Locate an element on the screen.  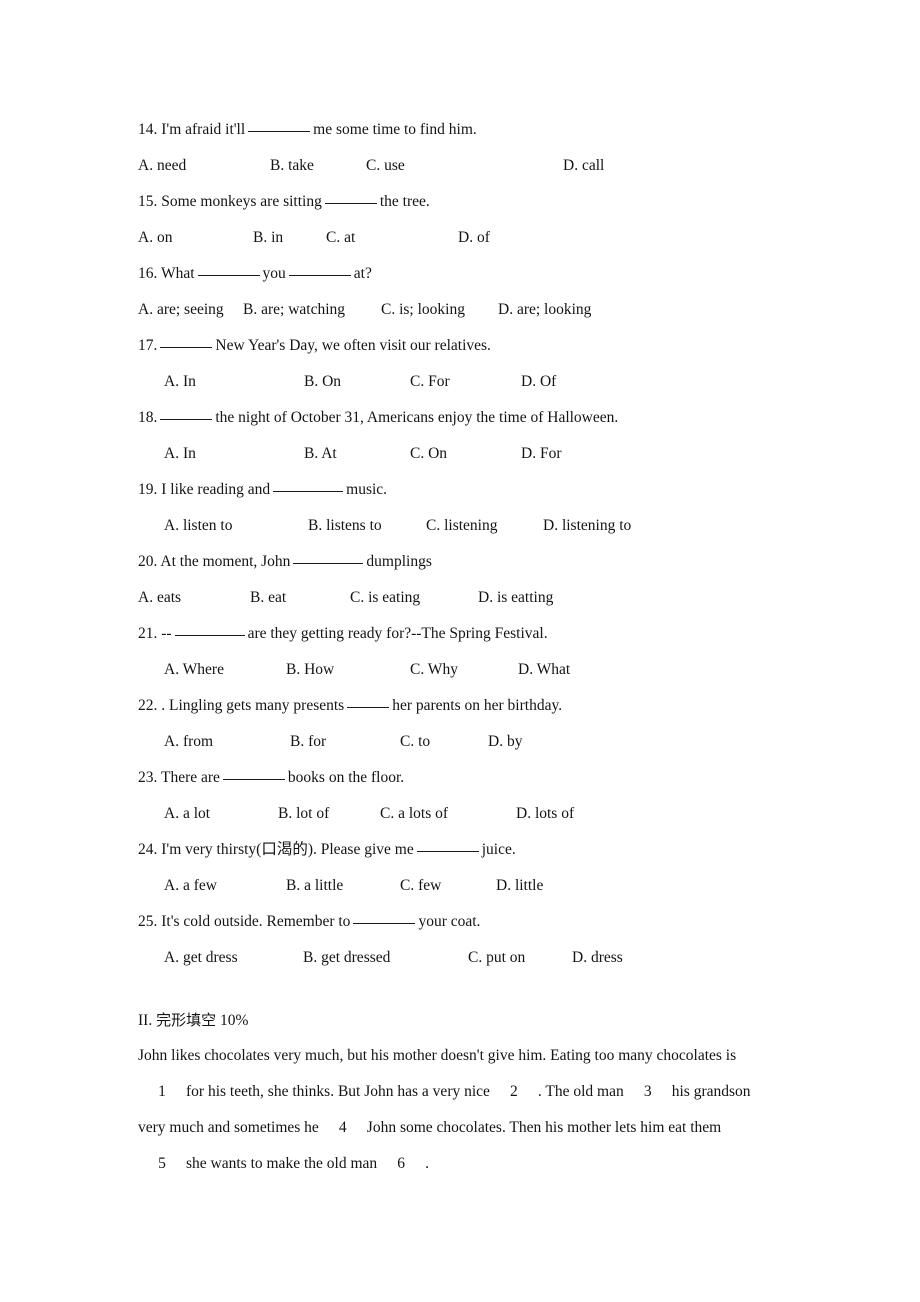
answer-option: D. lots of is located at coordinates (545, 814).